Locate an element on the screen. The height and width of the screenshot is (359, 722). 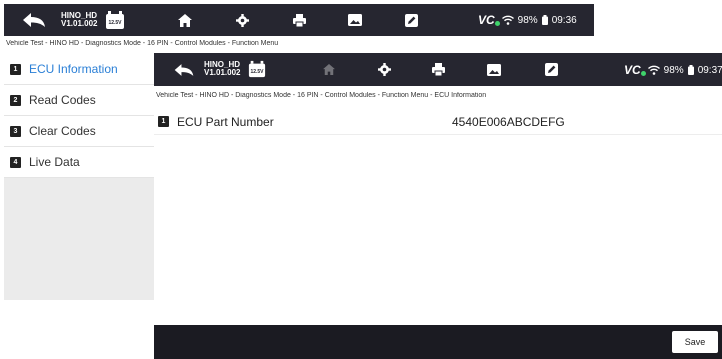
status-area: VC 98% 09:36 is located at coordinates (527, 20).